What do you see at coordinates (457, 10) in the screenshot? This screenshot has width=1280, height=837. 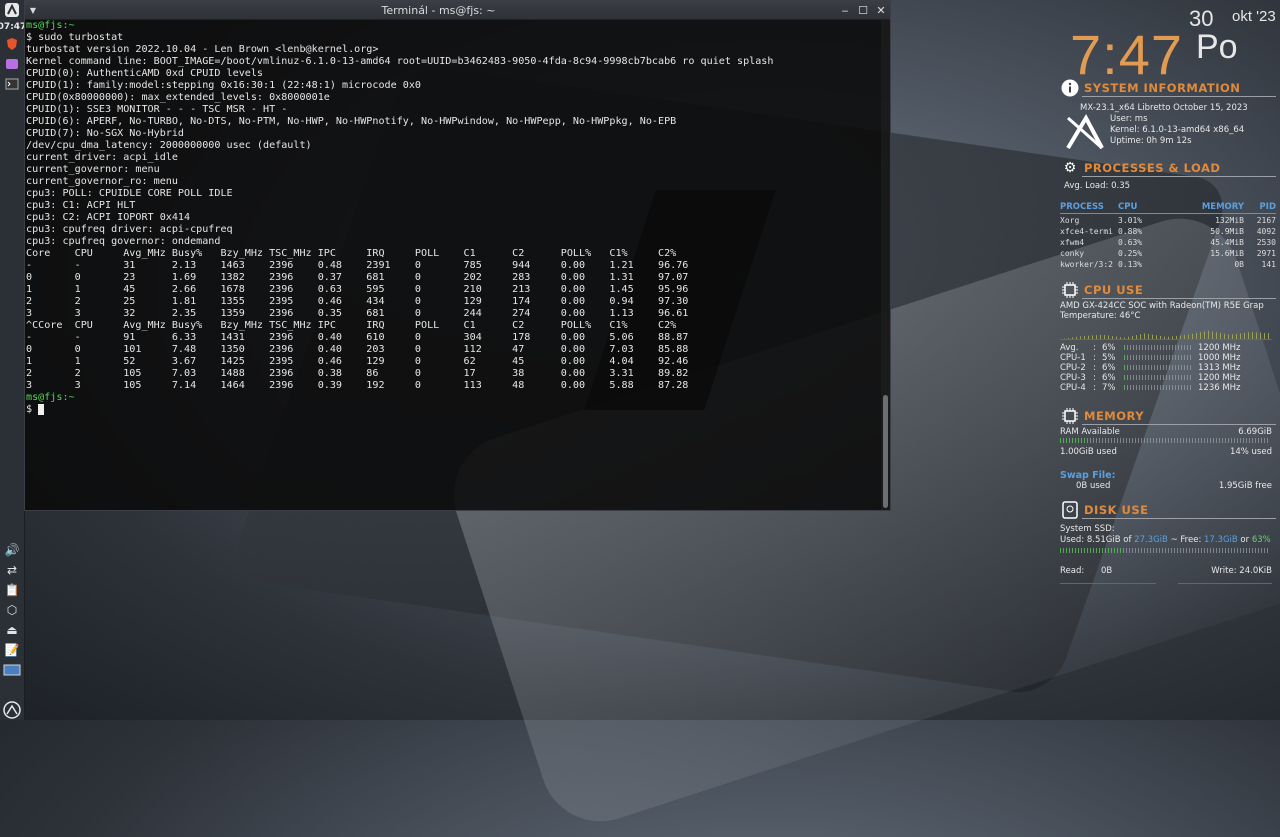 I see `window-titlebar: ▼ Terminál - ms@fjs: ~ ‒ ☐ ✕` at bounding box center [457, 10].